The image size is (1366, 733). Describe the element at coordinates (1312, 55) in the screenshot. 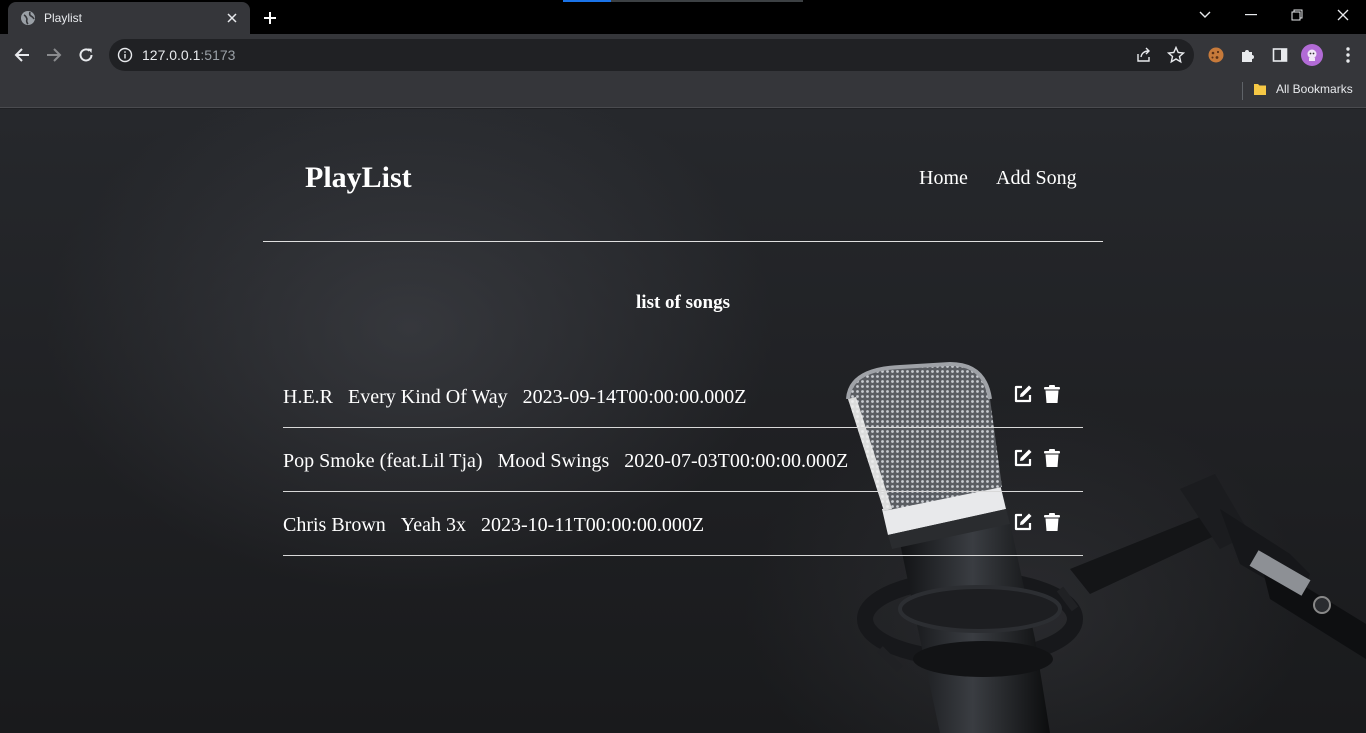

I see `profile-avatar` at that location.